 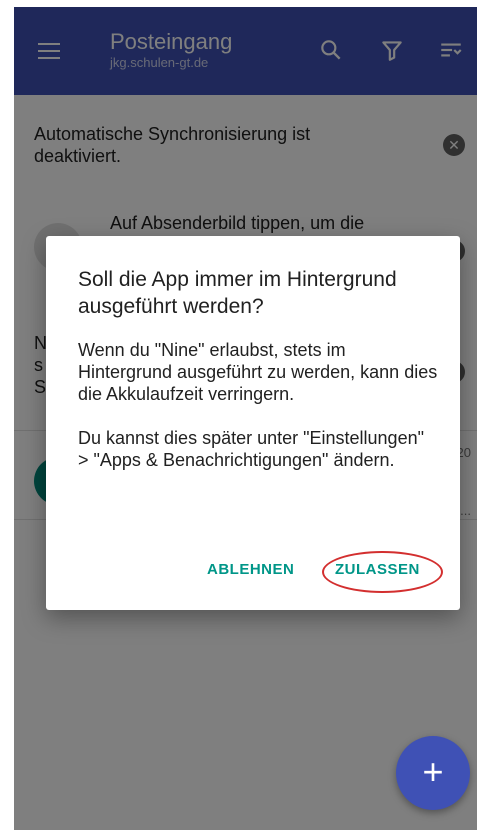 What do you see at coordinates (250, 569) in the screenshot?
I see `deny-button: ABLEHNEN` at bounding box center [250, 569].